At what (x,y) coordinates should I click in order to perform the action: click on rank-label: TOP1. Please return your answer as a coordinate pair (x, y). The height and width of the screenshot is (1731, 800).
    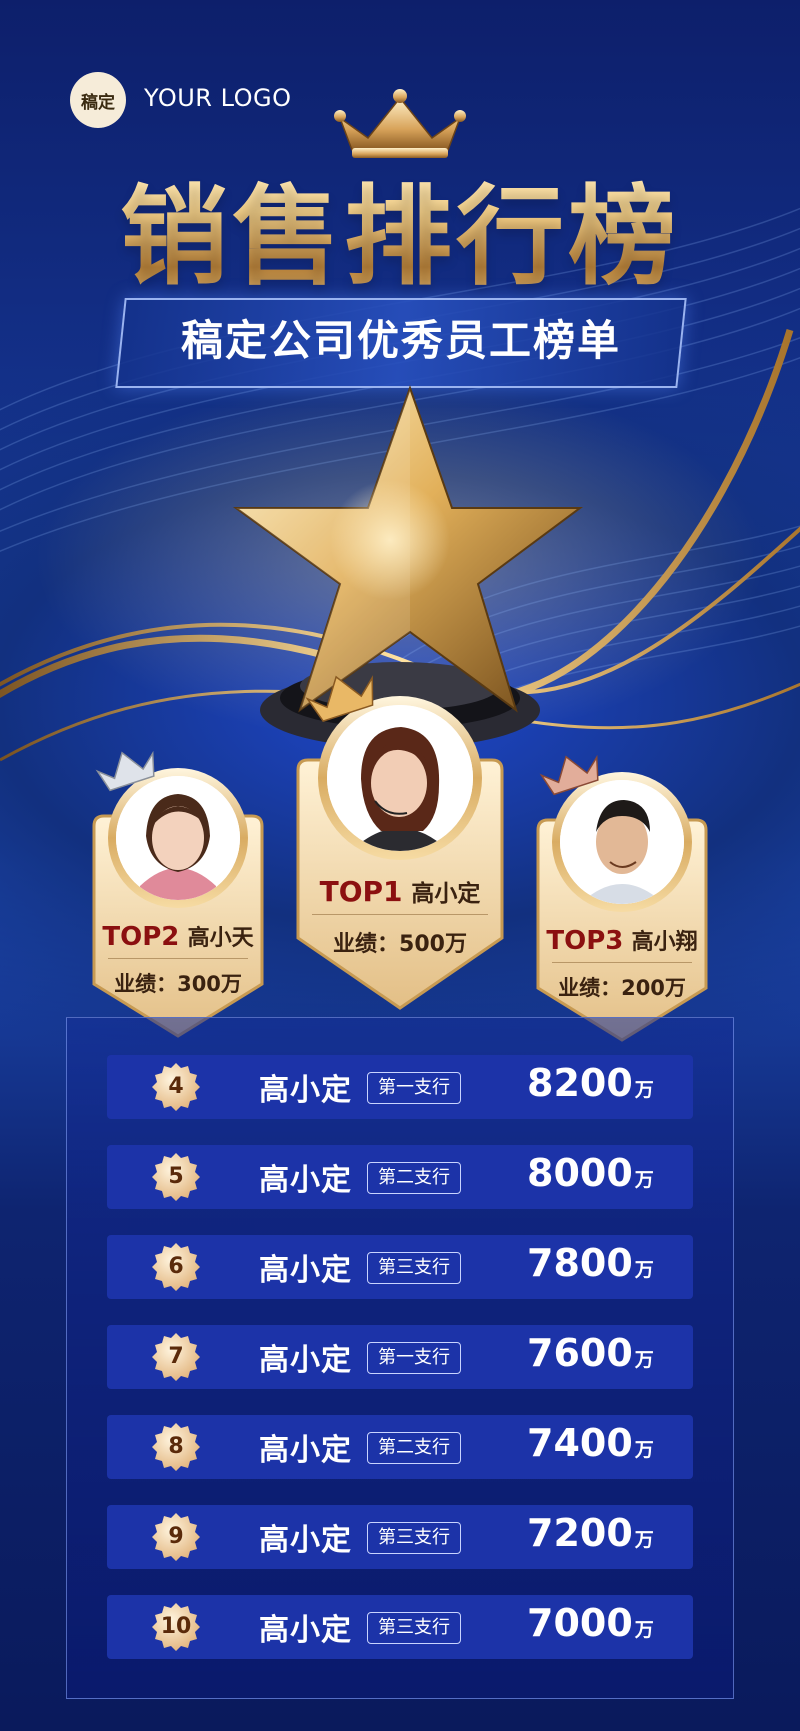
    Looking at the image, I should click on (361, 891).